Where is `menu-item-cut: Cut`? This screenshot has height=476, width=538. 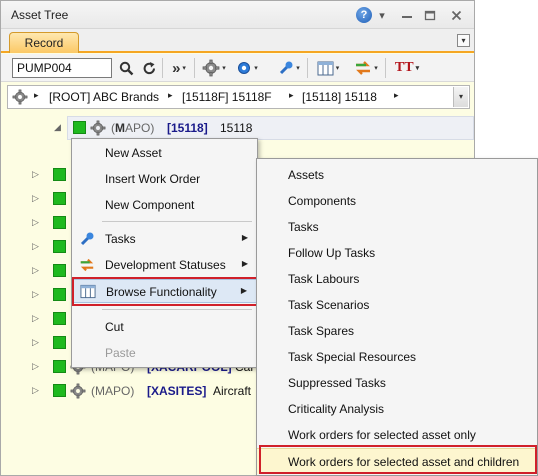 menu-item-cut: Cut is located at coordinates (164, 327).